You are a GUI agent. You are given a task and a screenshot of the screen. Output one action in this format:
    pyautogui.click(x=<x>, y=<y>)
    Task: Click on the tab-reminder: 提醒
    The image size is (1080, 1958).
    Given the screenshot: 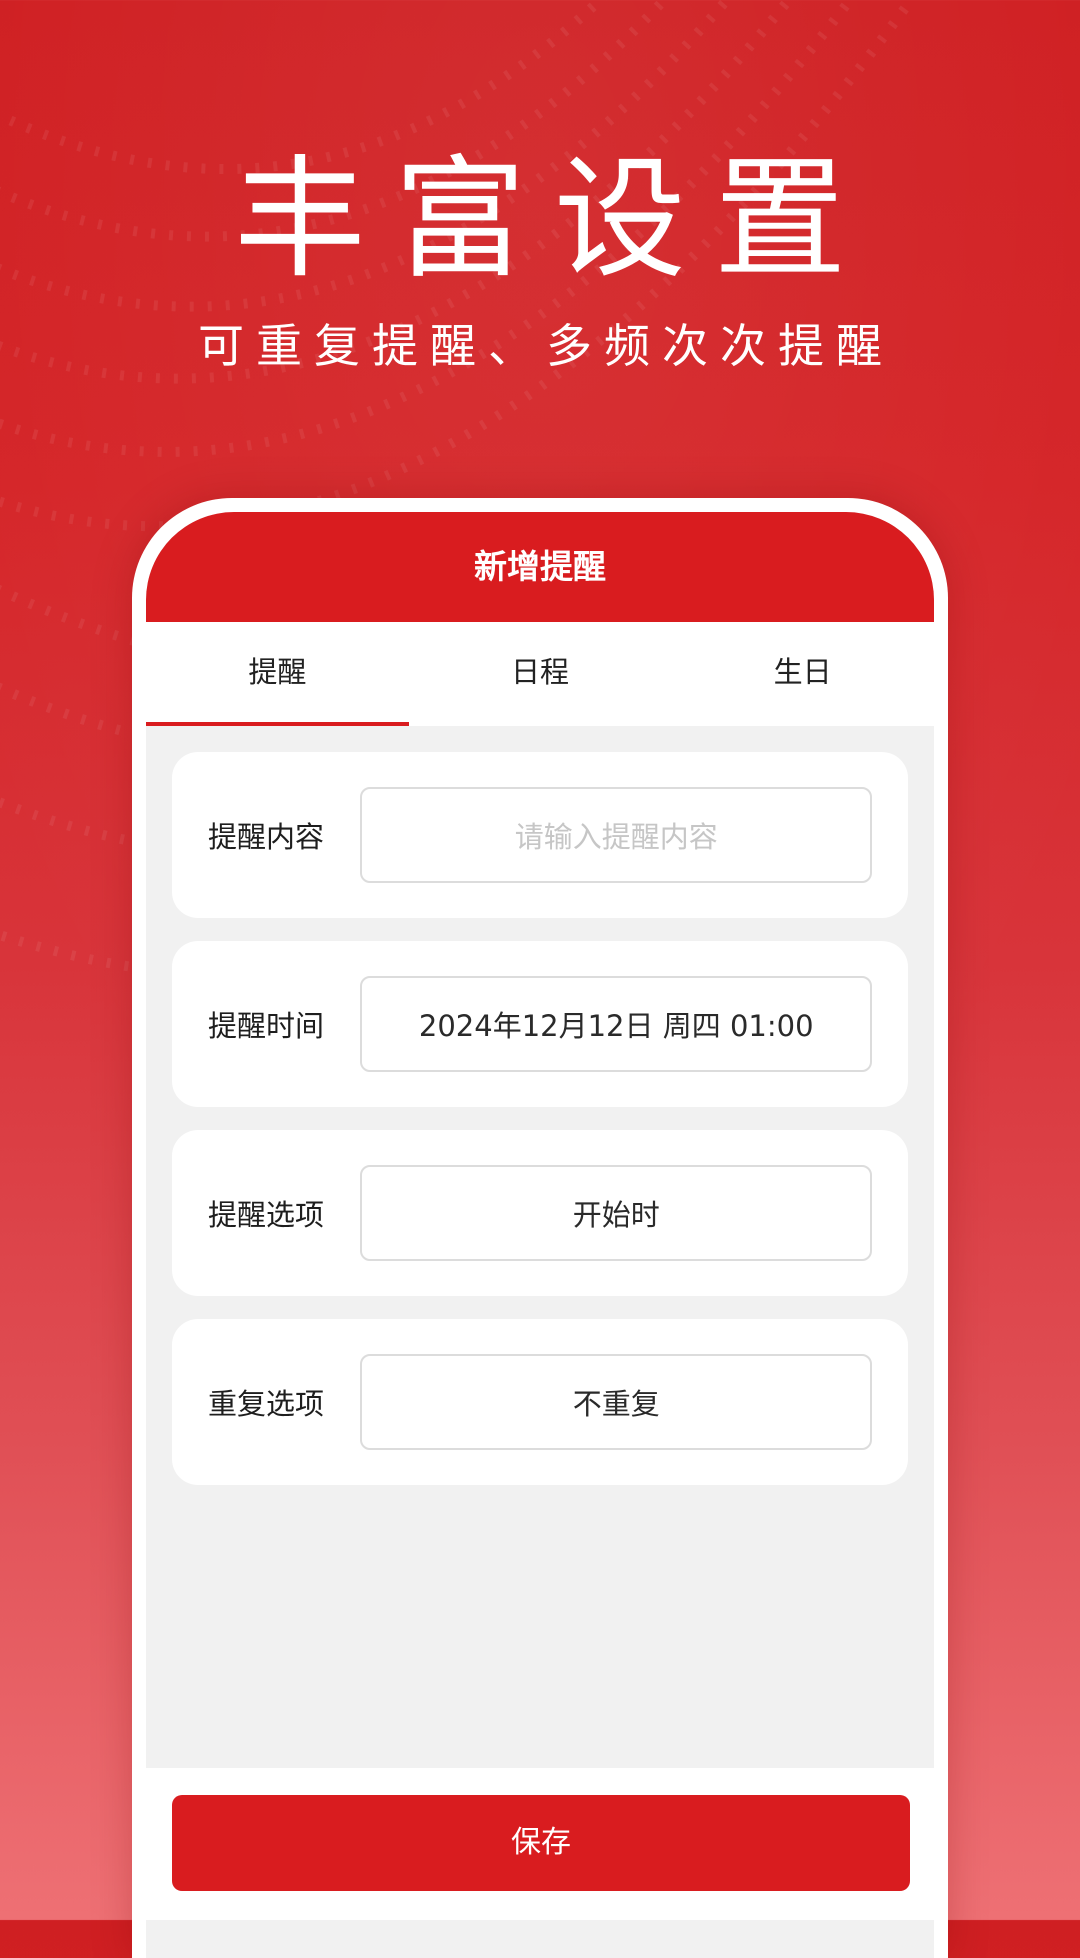 What is the action you would take?
    pyautogui.click(x=277, y=674)
    